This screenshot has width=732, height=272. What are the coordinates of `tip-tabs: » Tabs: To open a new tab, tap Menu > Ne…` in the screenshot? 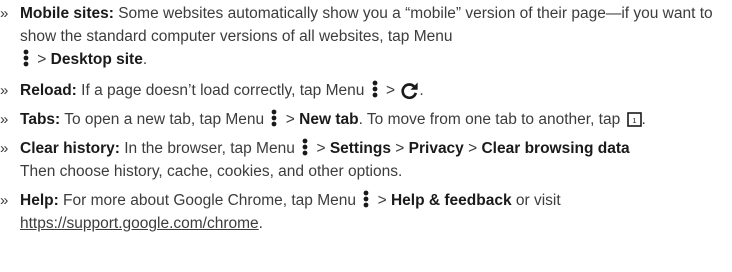 It's located at (366, 119).